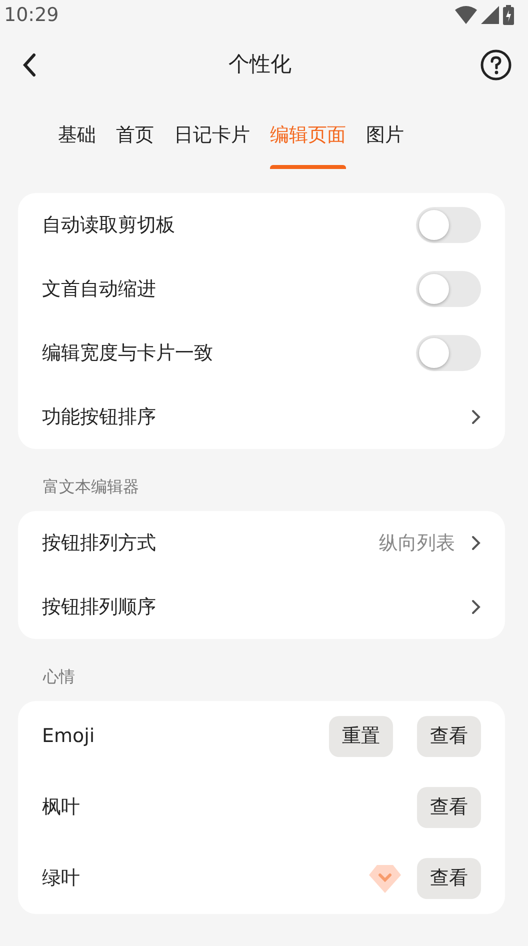 The image size is (528, 946). What do you see at coordinates (466, 15) in the screenshot?
I see `wifi-icon` at bounding box center [466, 15].